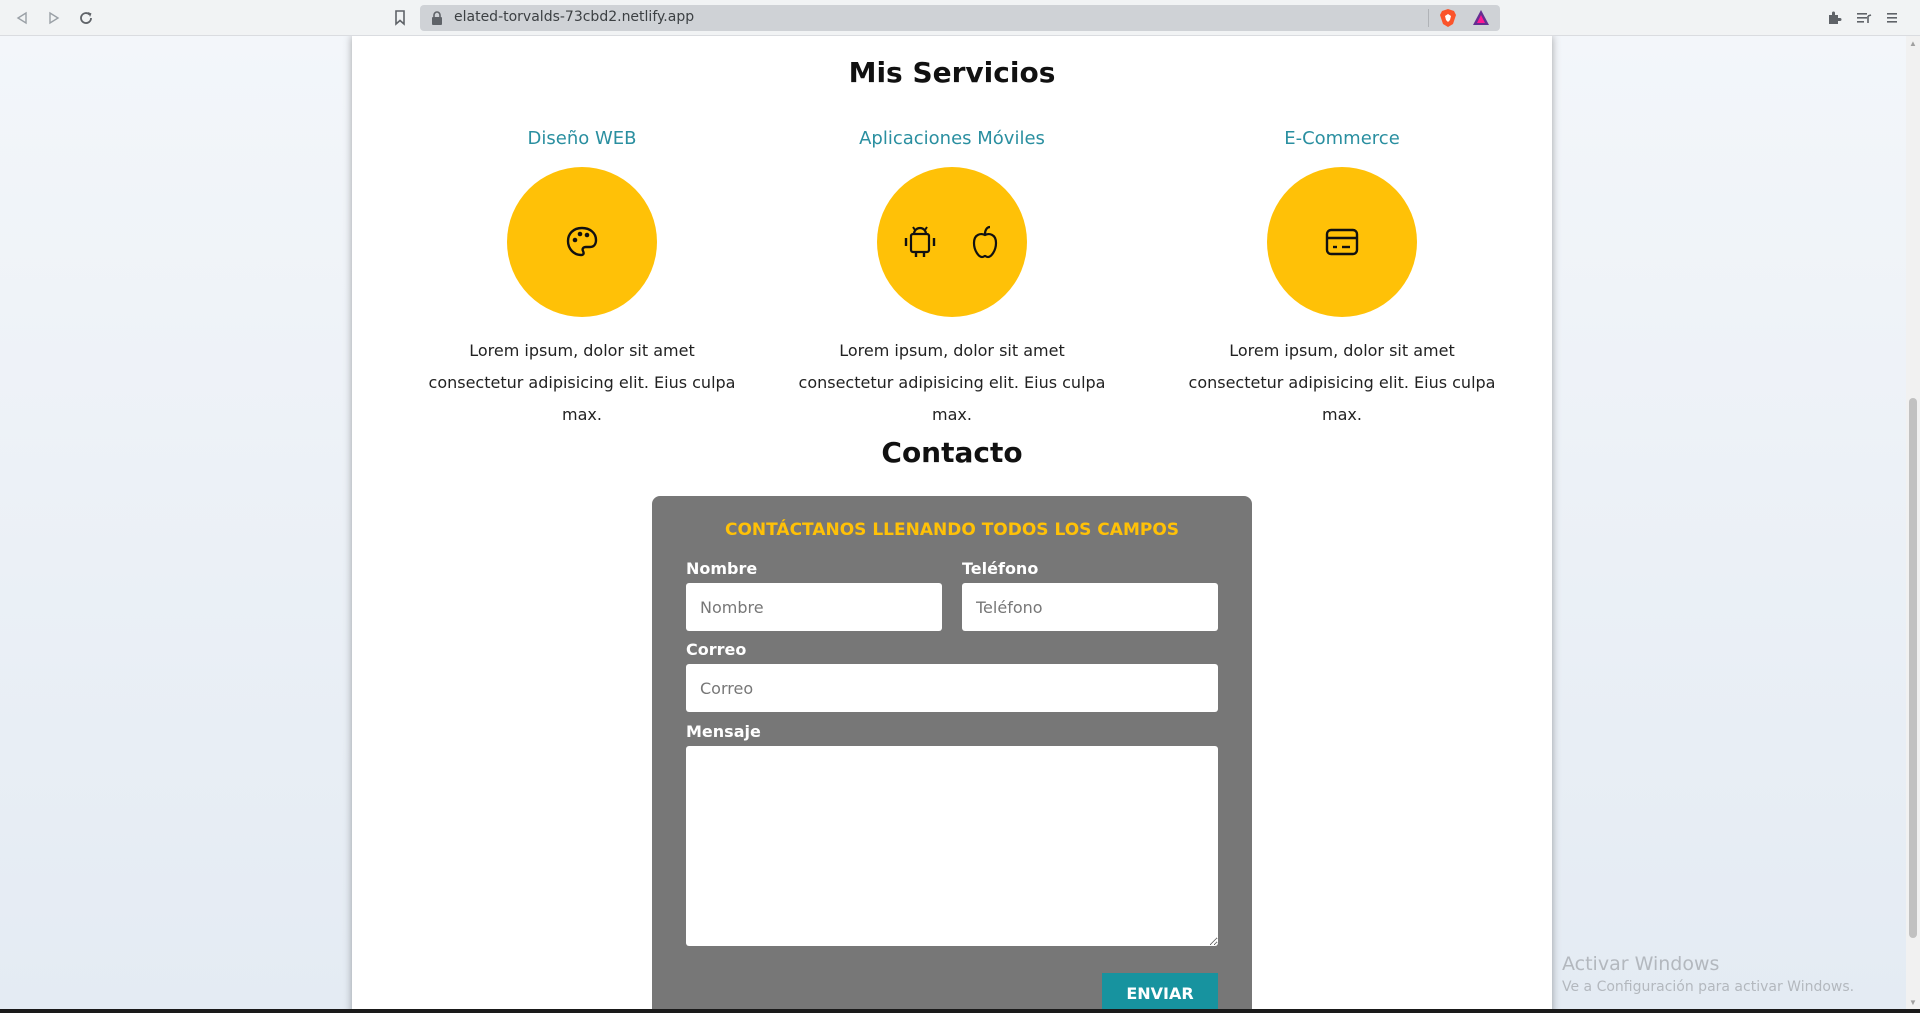  I want to click on android-icon, so click(920, 241).